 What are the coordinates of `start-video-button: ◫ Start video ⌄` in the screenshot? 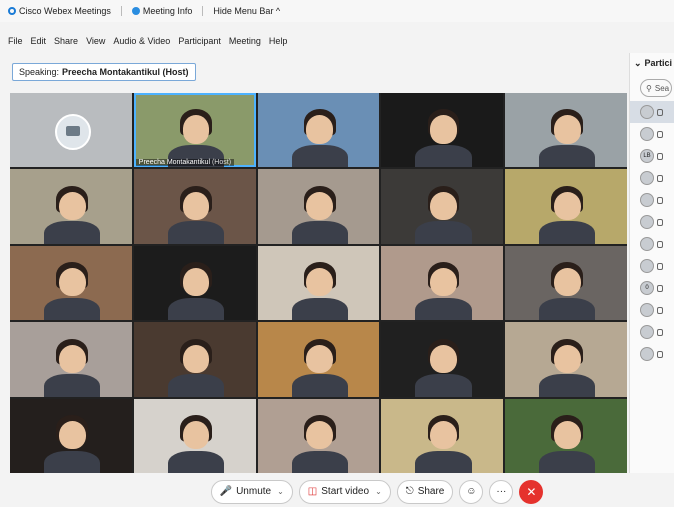 It's located at (344, 491).